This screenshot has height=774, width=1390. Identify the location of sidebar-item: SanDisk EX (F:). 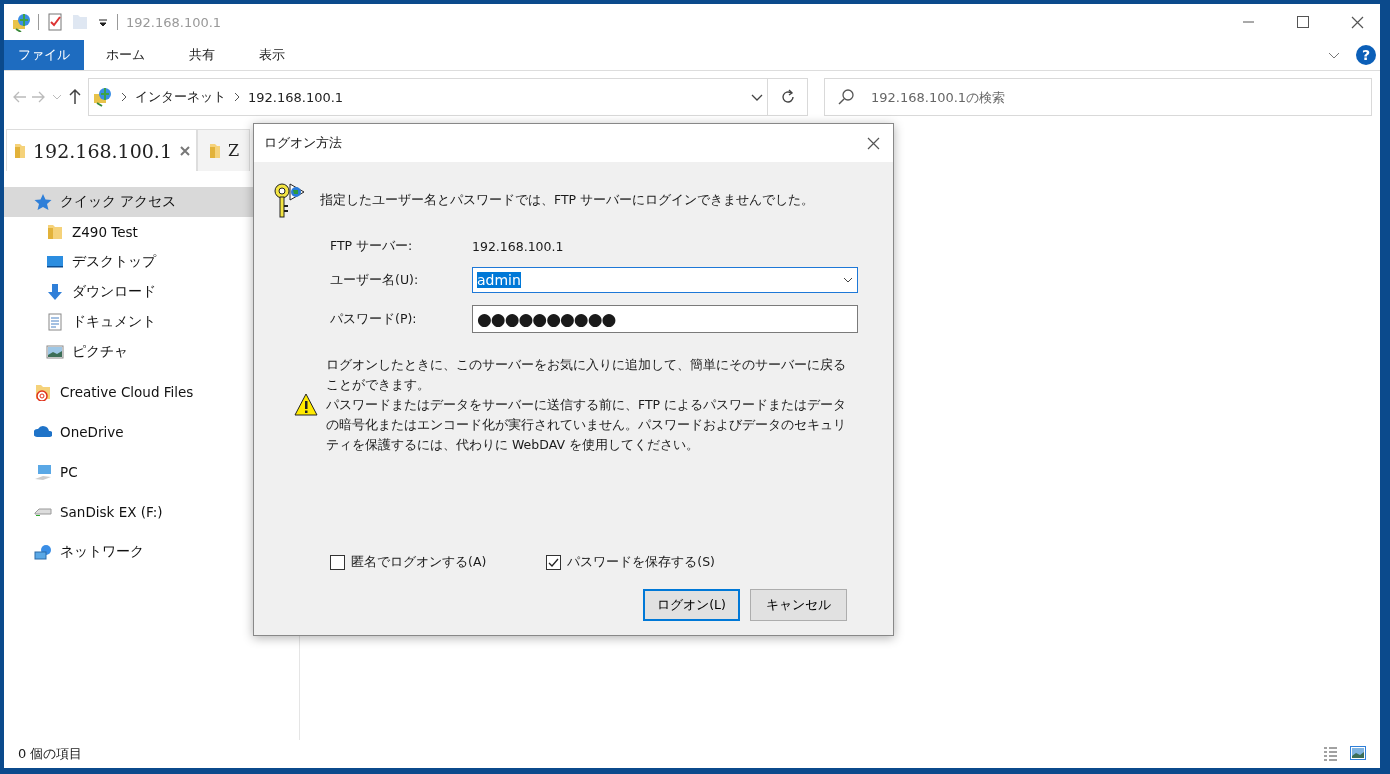
(151, 512).